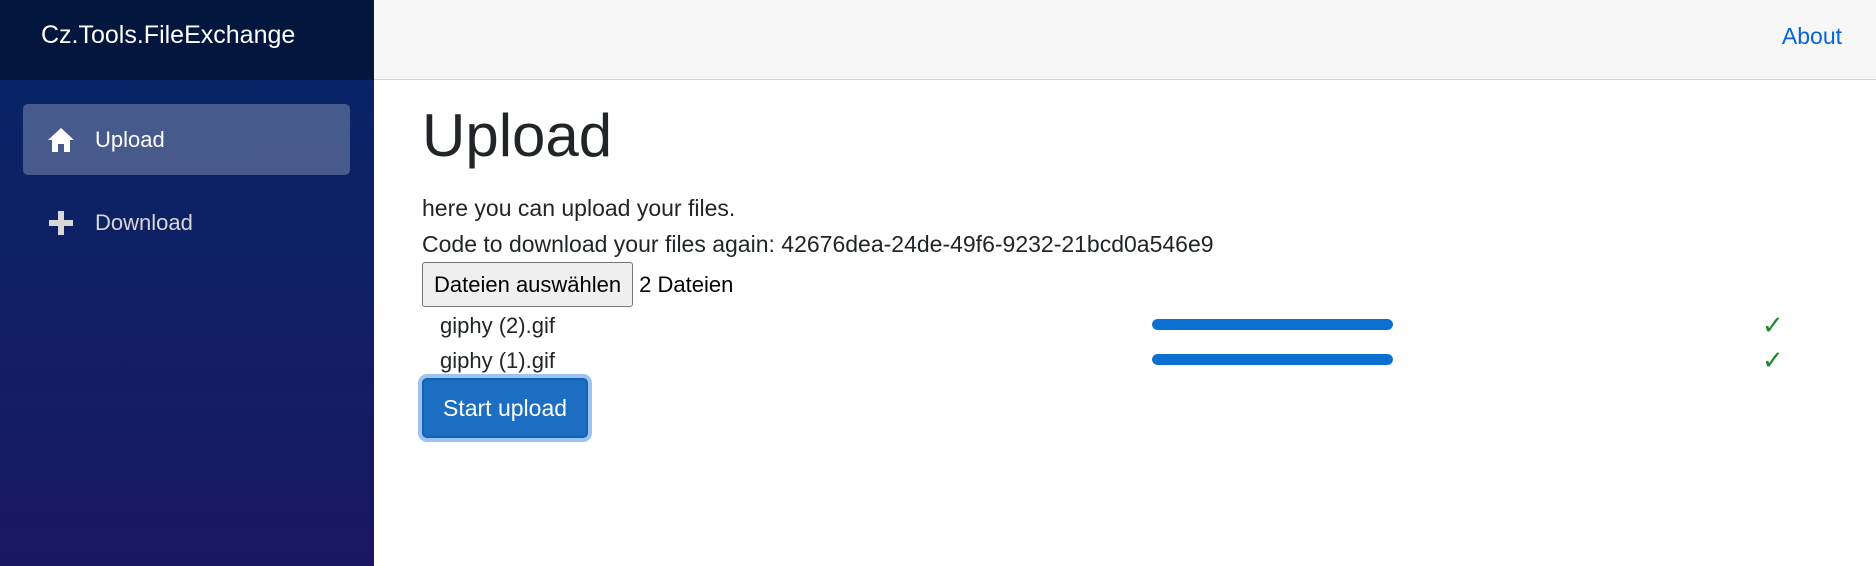 The image size is (1876, 566). Describe the element at coordinates (579, 208) in the screenshot. I see `intro-text: here you can upload your files.` at that location.